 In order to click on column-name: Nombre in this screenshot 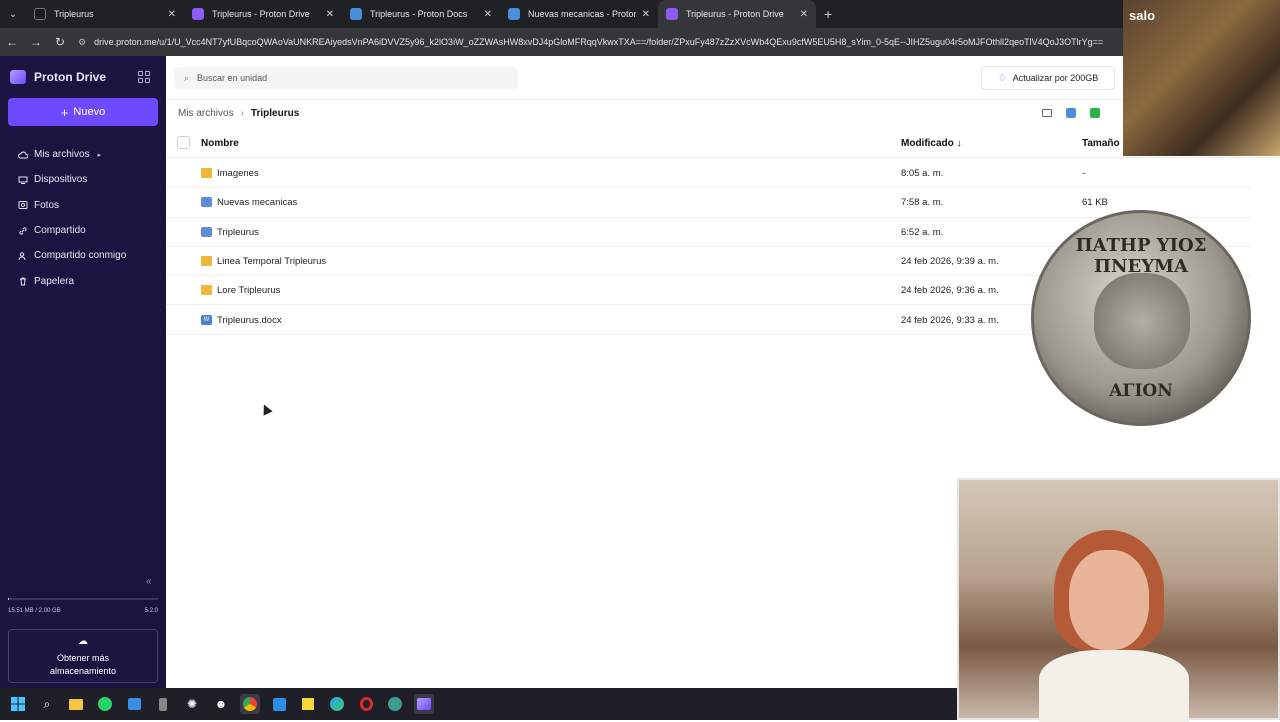, I will do `click(220, 143)`.